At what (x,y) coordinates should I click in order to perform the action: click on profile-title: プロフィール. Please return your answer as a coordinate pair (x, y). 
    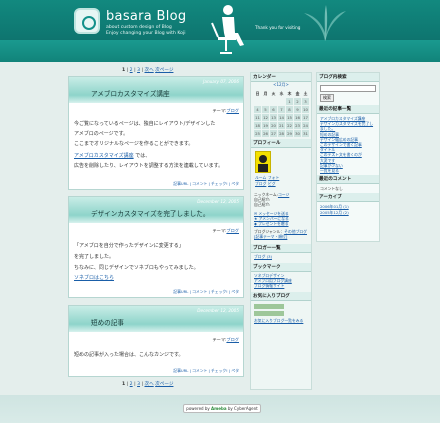
    Looking at the image, I should click on (281, 143).